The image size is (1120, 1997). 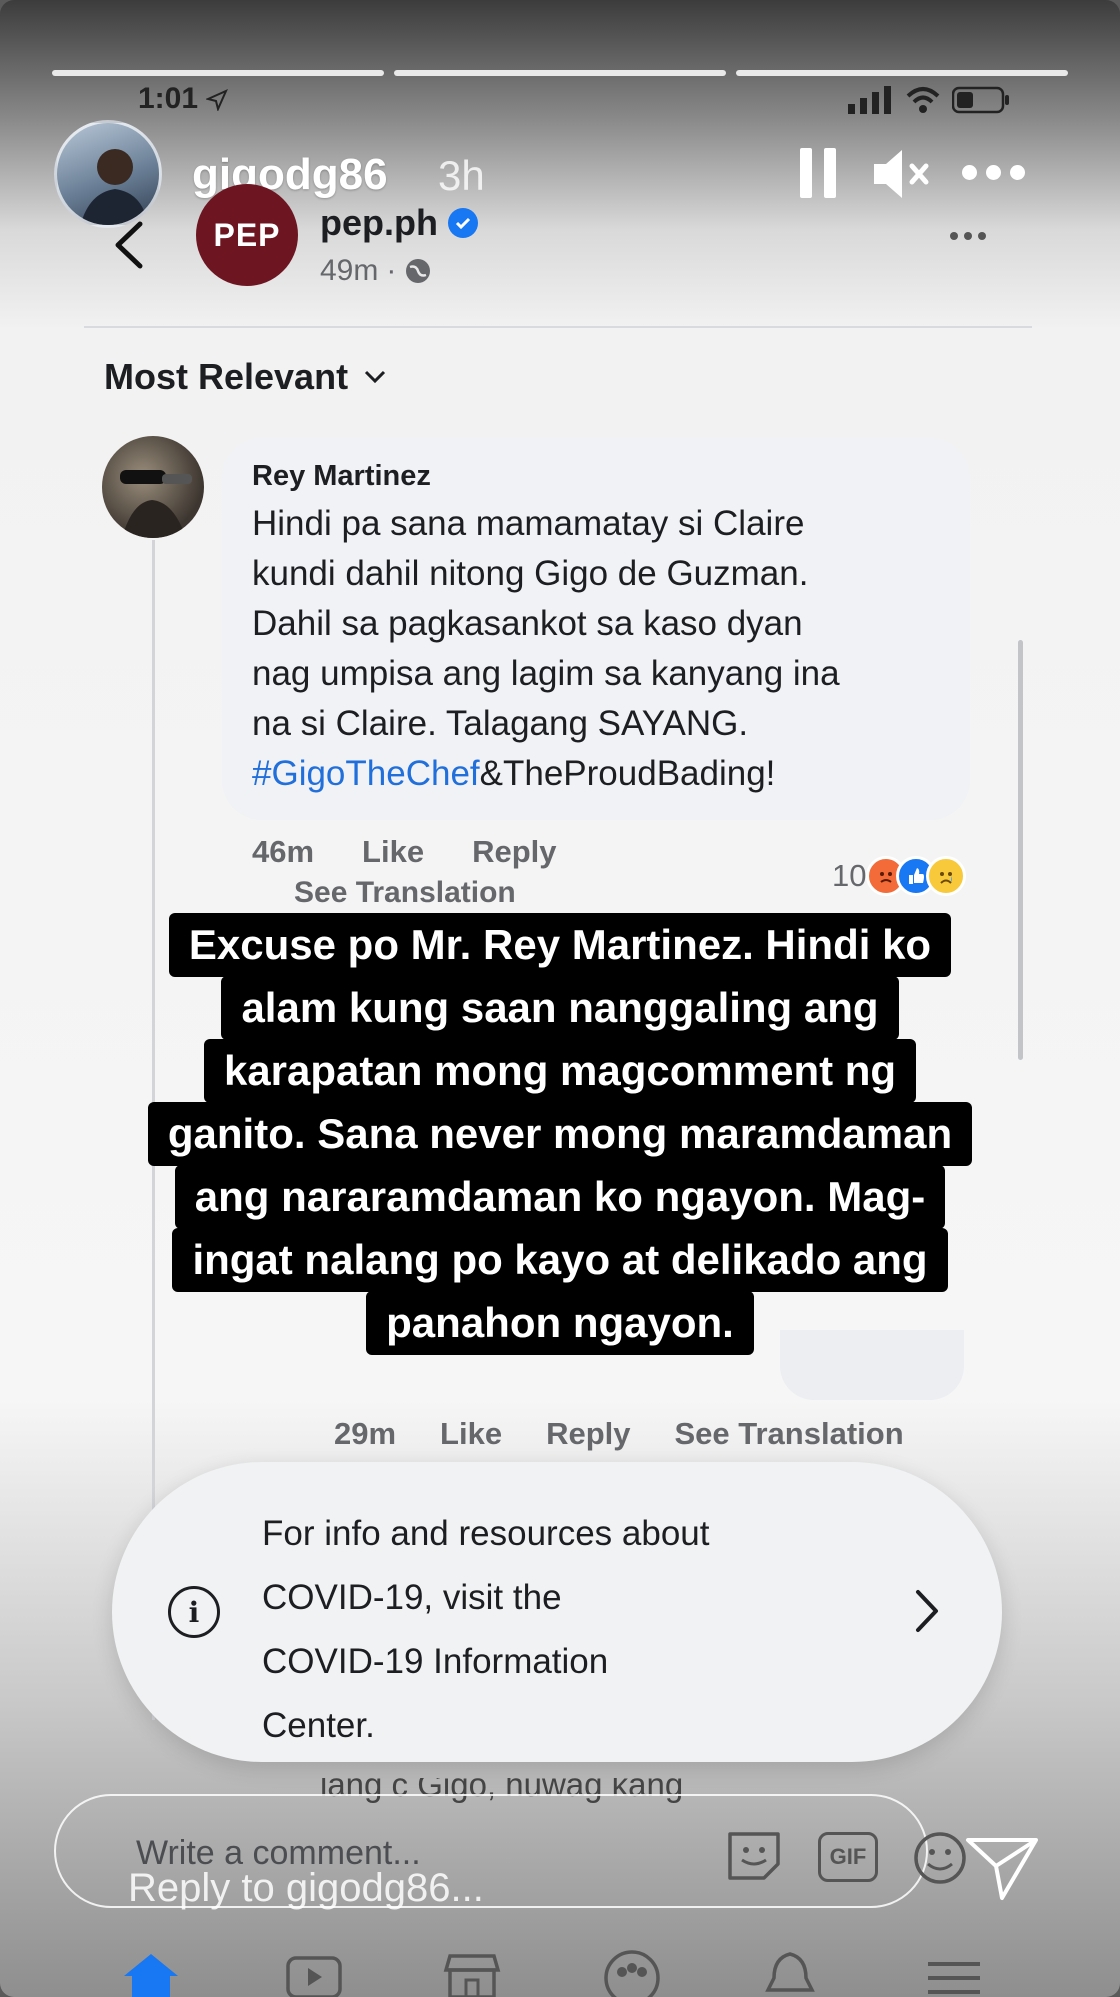 What do you see at coordinates (283, 851) in the screenshot?
I see `comment-time: 46m` at bounding box center [283, 851].